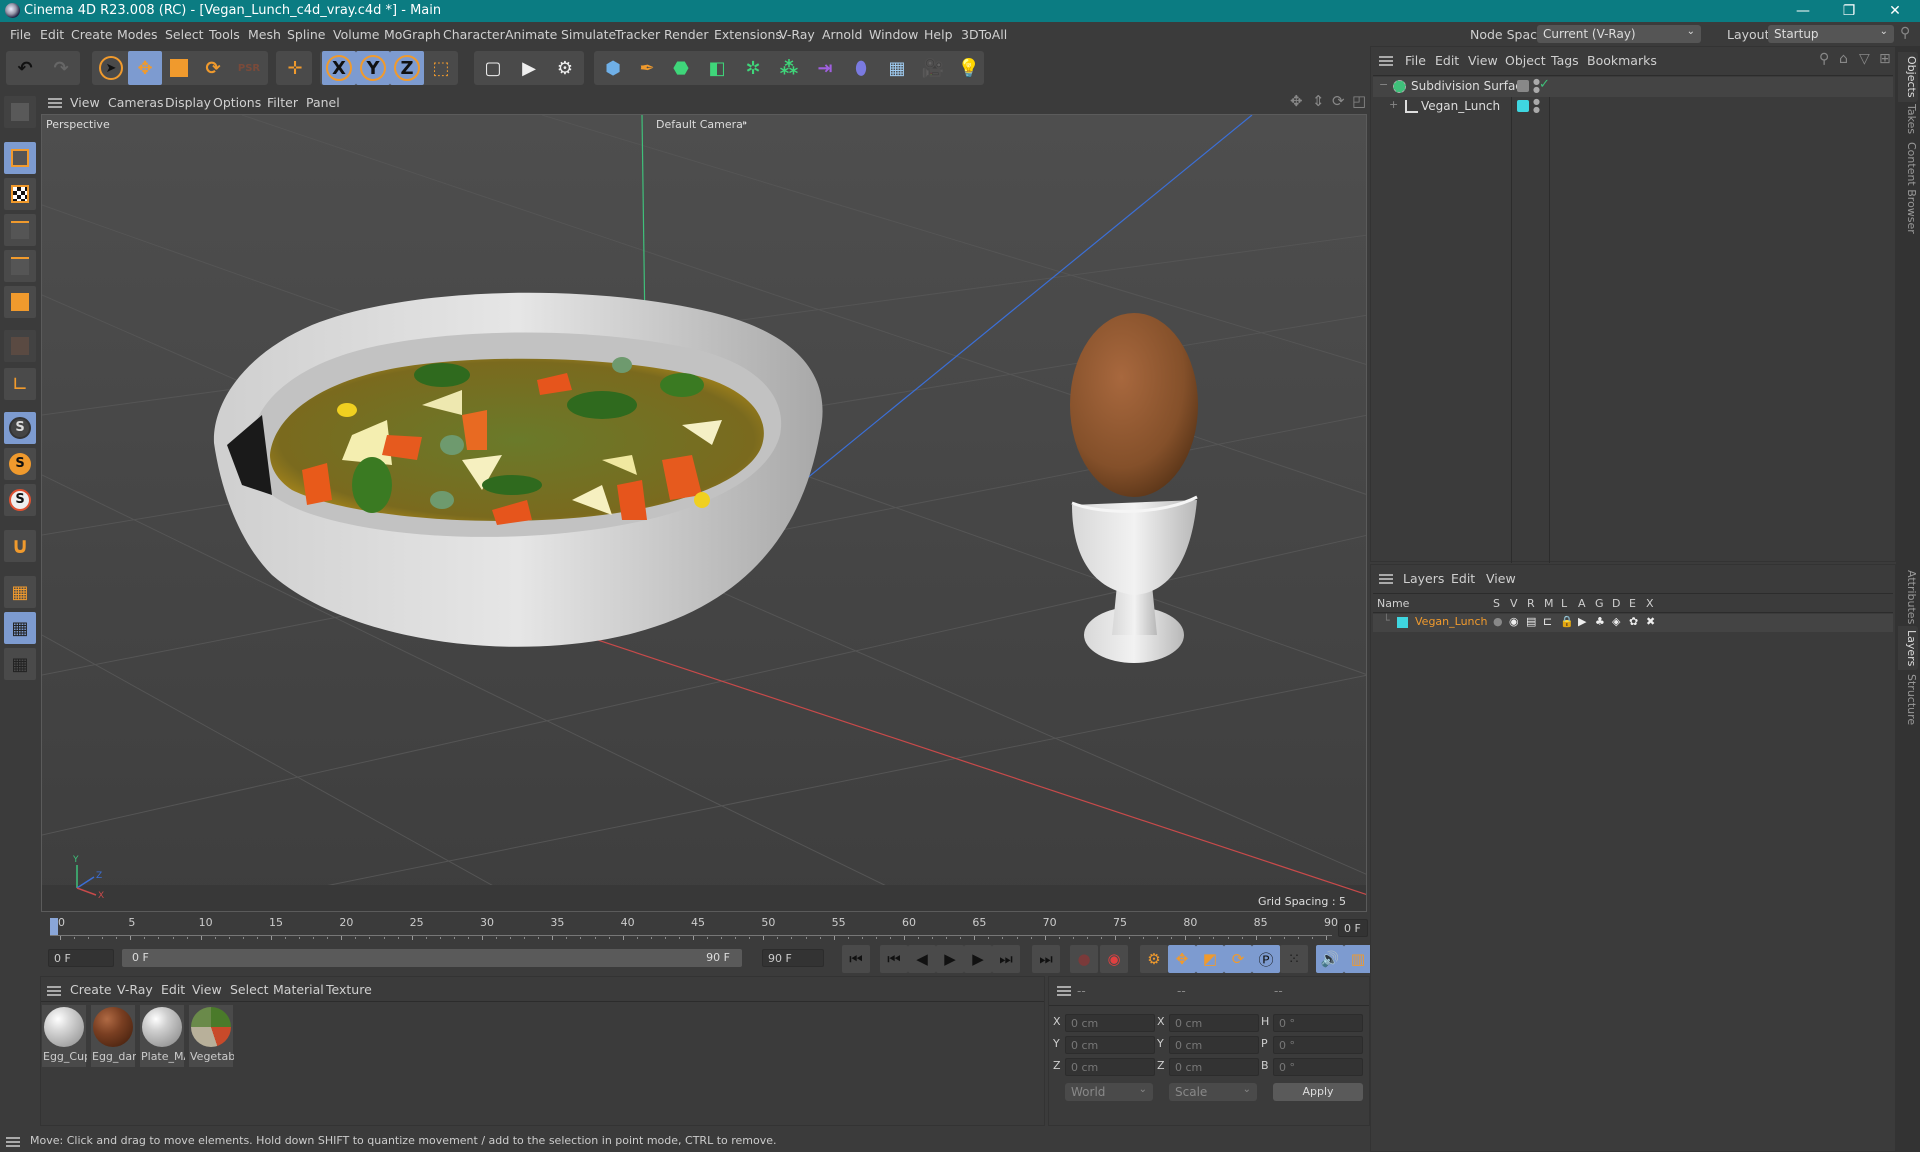 Image resolution: width=1920 pixels, height=1152 pixels. What do you see at coordinates (893, 34) in the screenshot?
I see `menu-window: Window` at bounding box center [893, 34].